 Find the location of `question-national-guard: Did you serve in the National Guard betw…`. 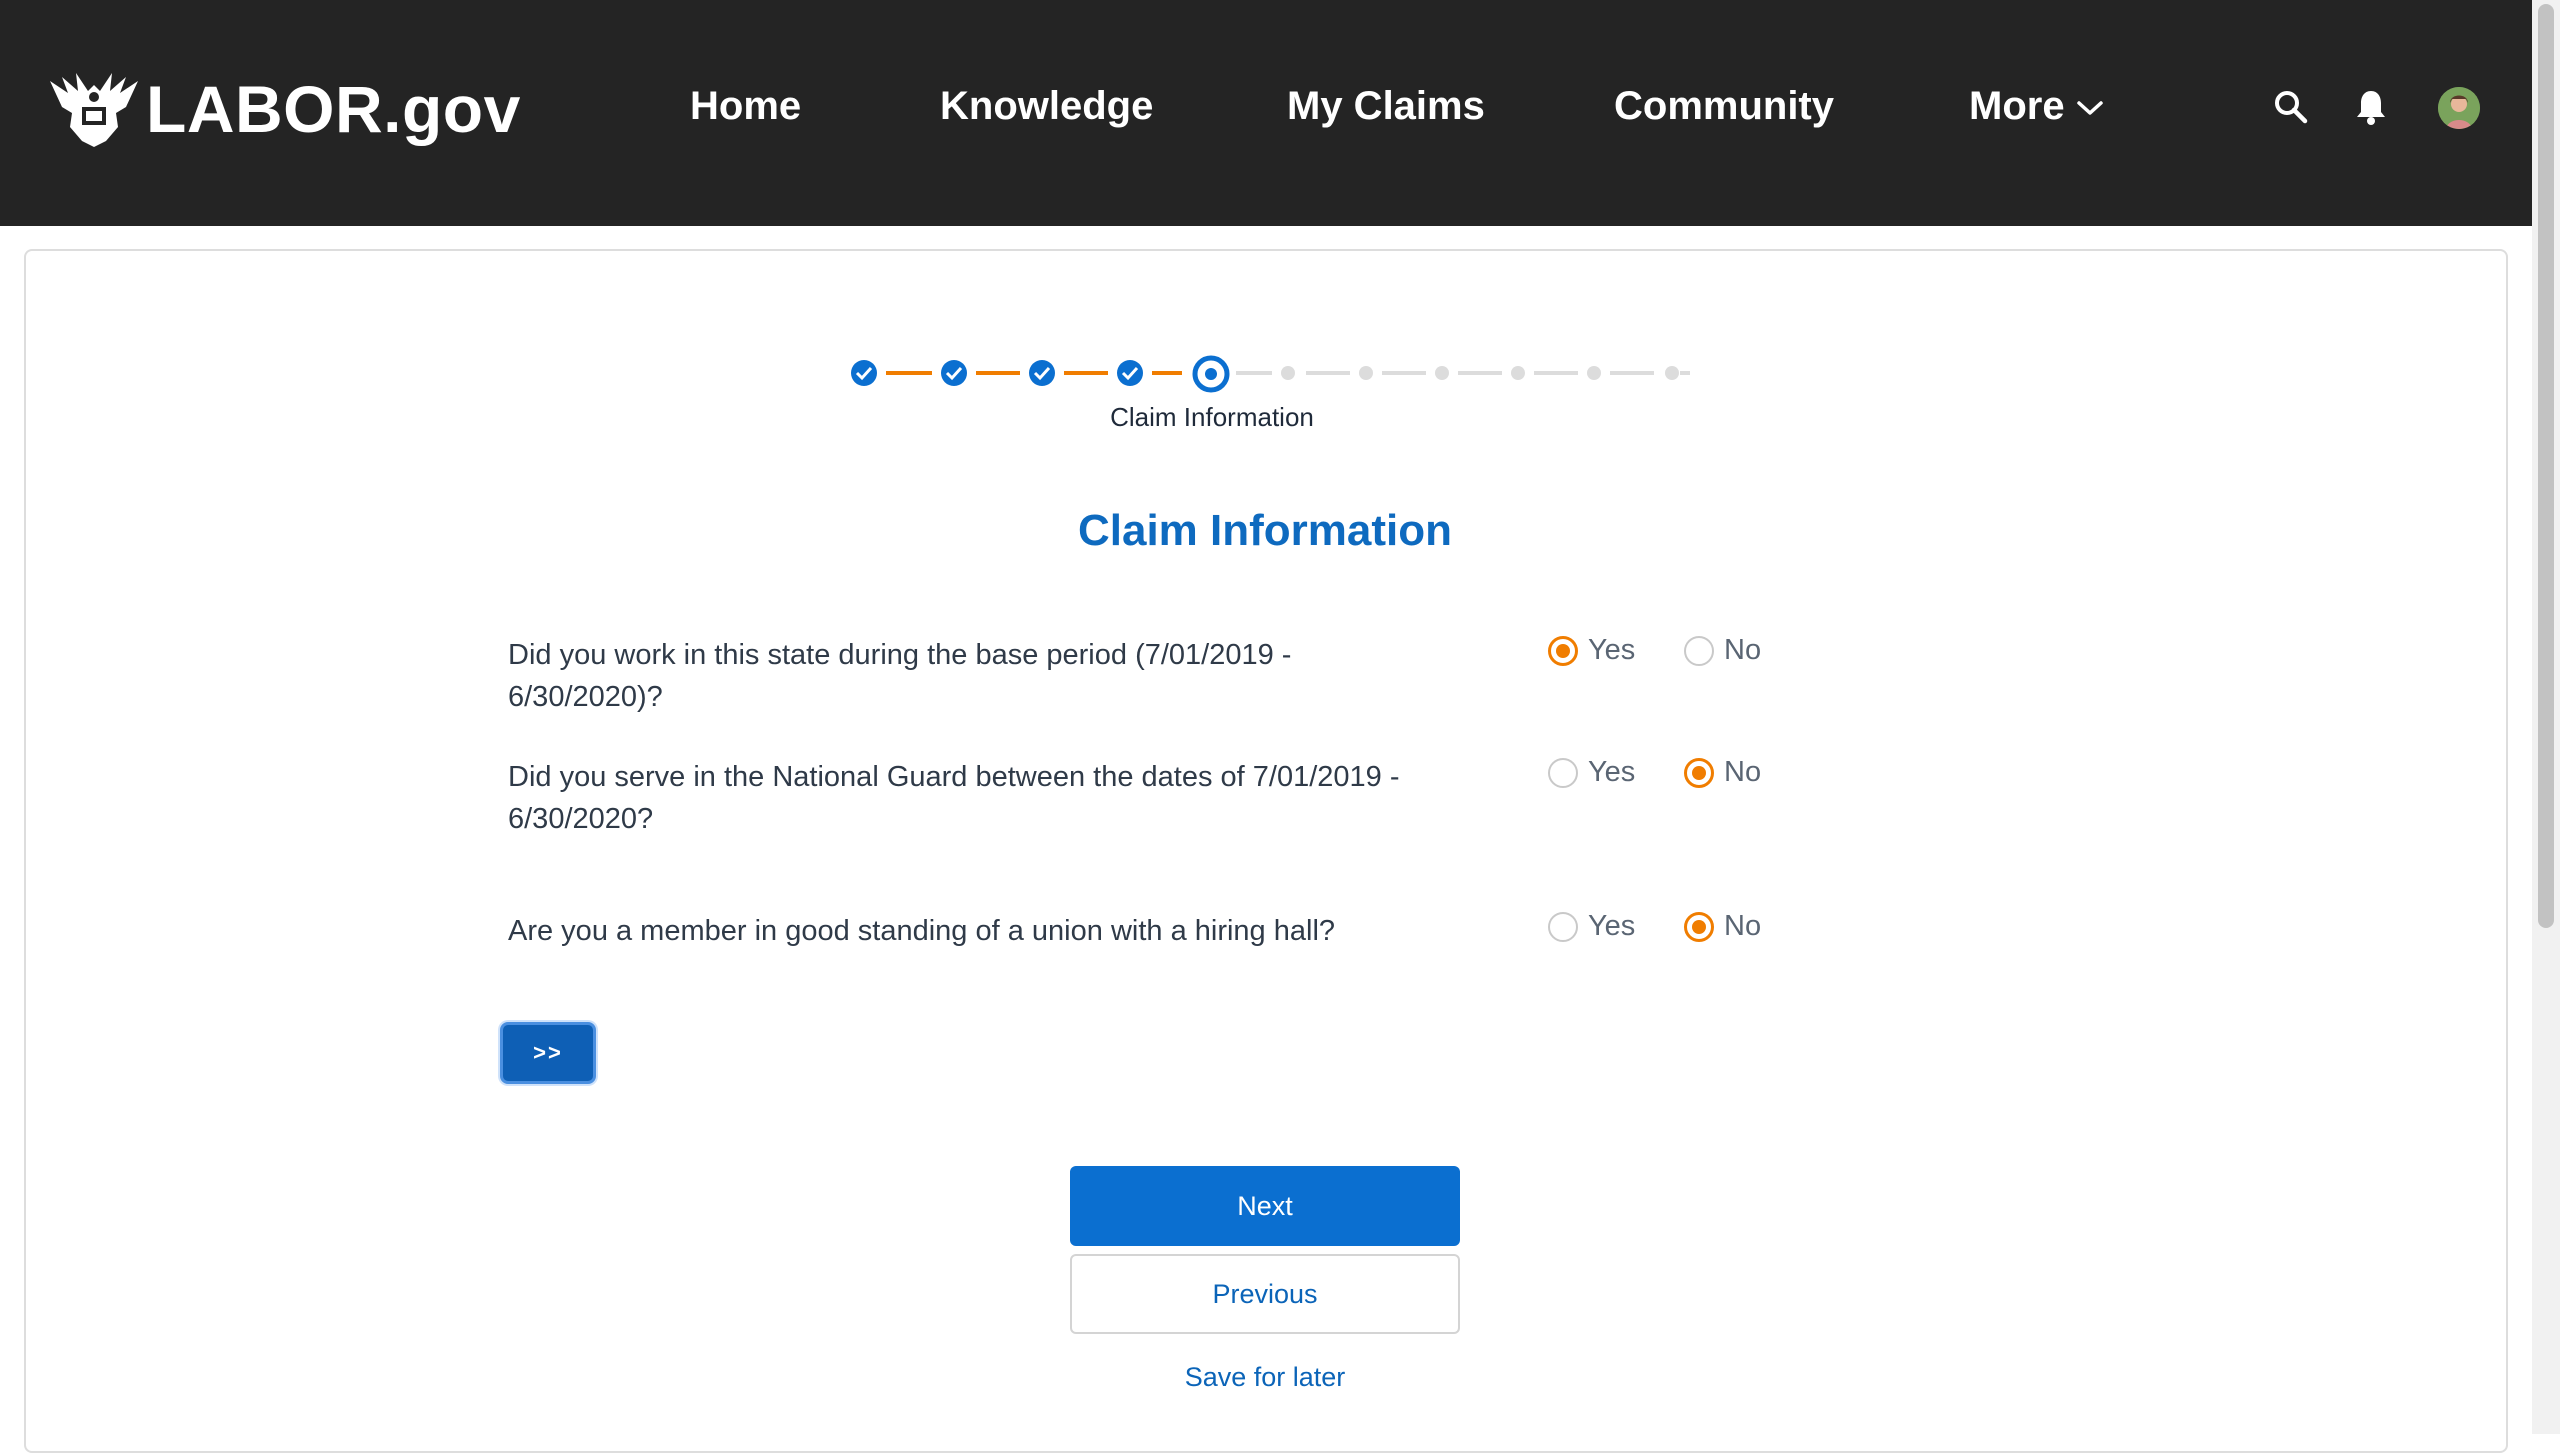

question-national-guard: Did you serve in the National Guard betw… is located at coordinates (954, 798).